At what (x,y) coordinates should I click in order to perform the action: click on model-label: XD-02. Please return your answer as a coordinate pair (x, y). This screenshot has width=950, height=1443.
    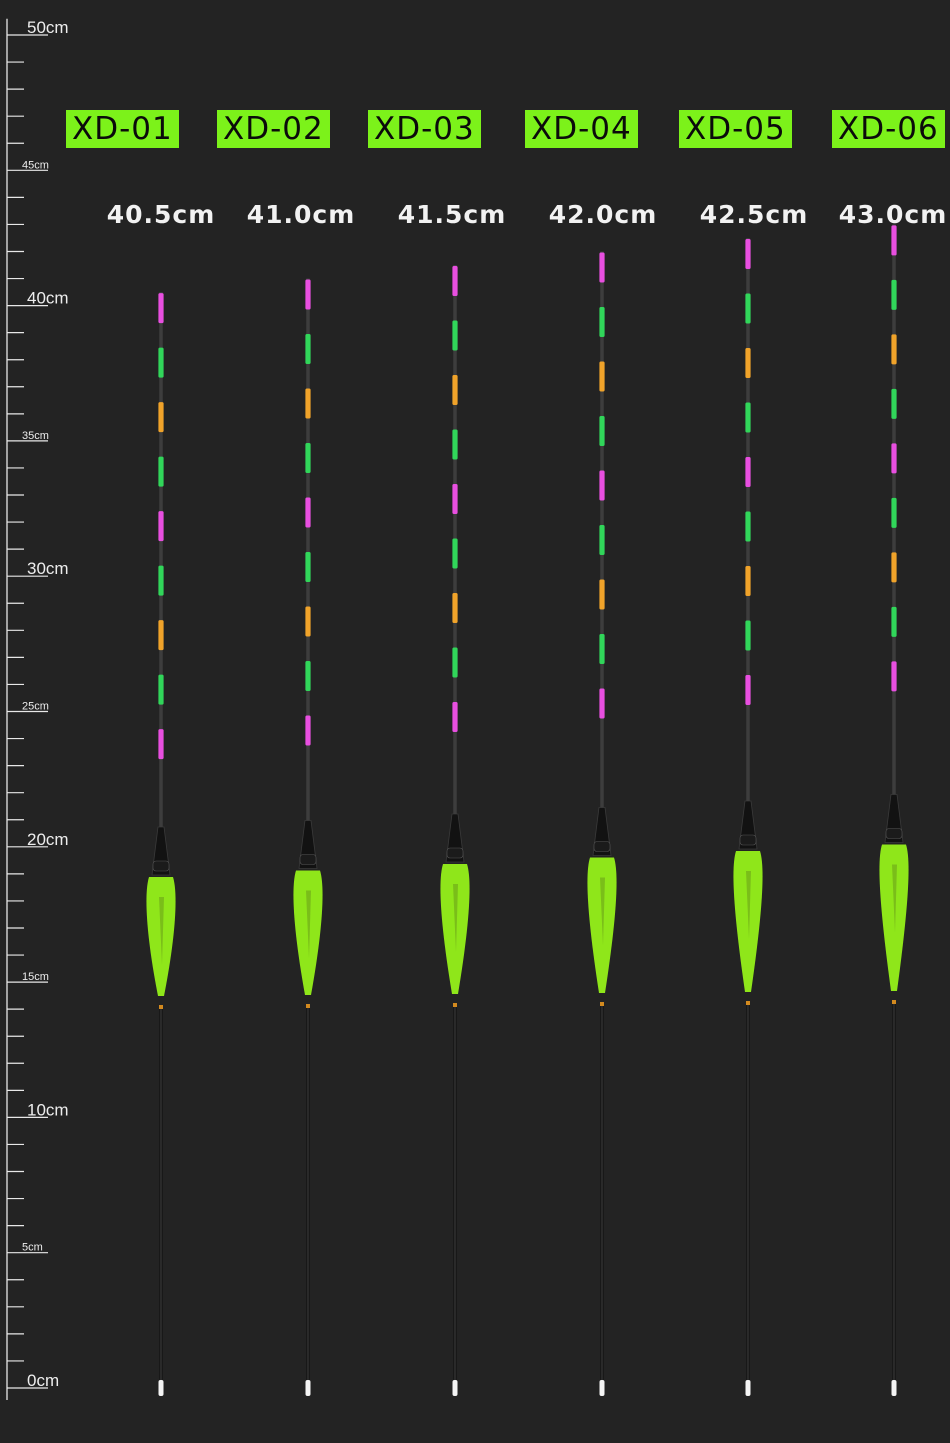
    Looking at the image, I should click on (273, 129).